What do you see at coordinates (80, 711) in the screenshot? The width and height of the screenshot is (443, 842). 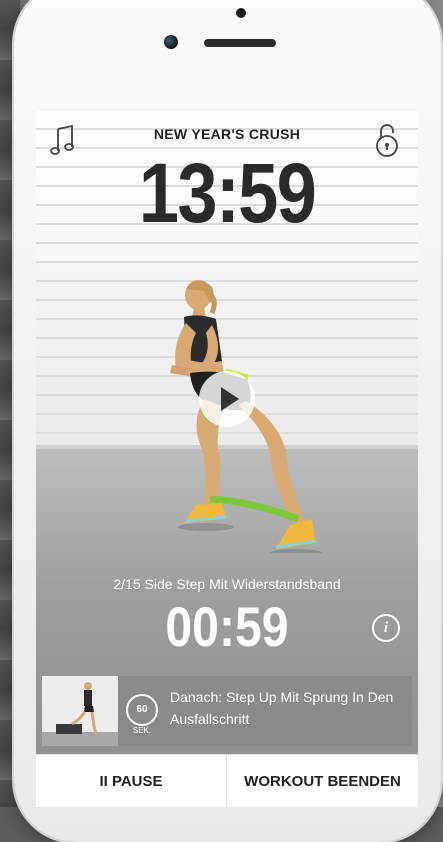 I see `next-exercise-thumbnail` at bounding box center [80, 711].